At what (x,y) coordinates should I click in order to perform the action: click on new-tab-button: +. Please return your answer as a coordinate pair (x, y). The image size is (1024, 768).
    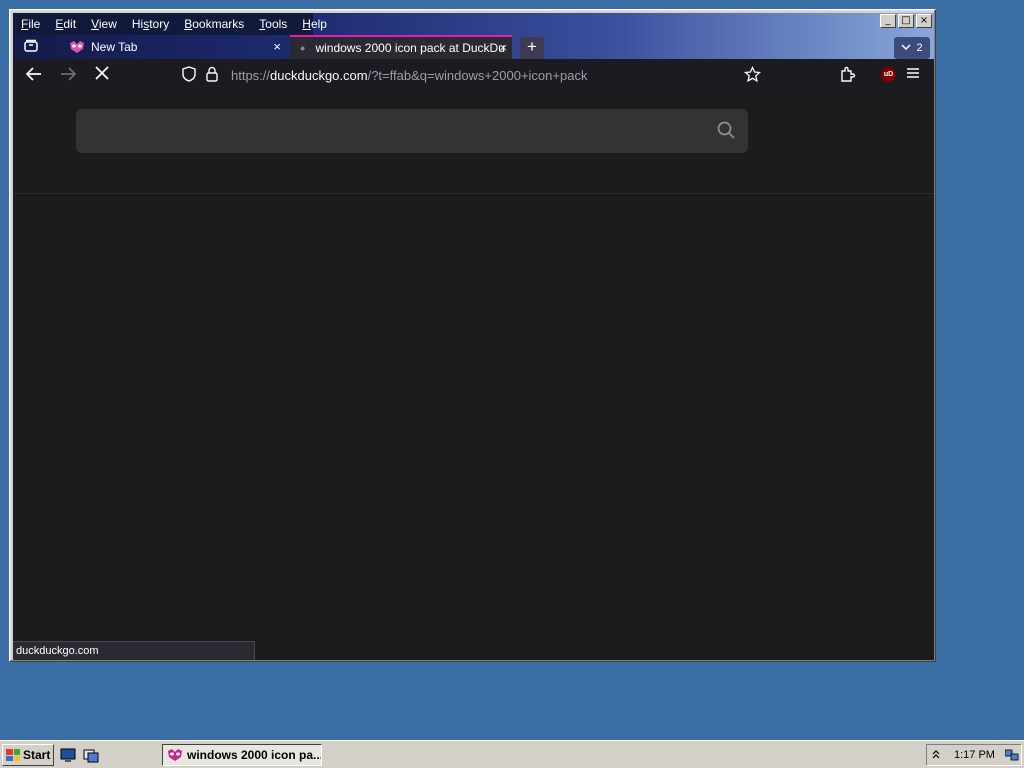
    Looking at the image, I should click on (532, 48).